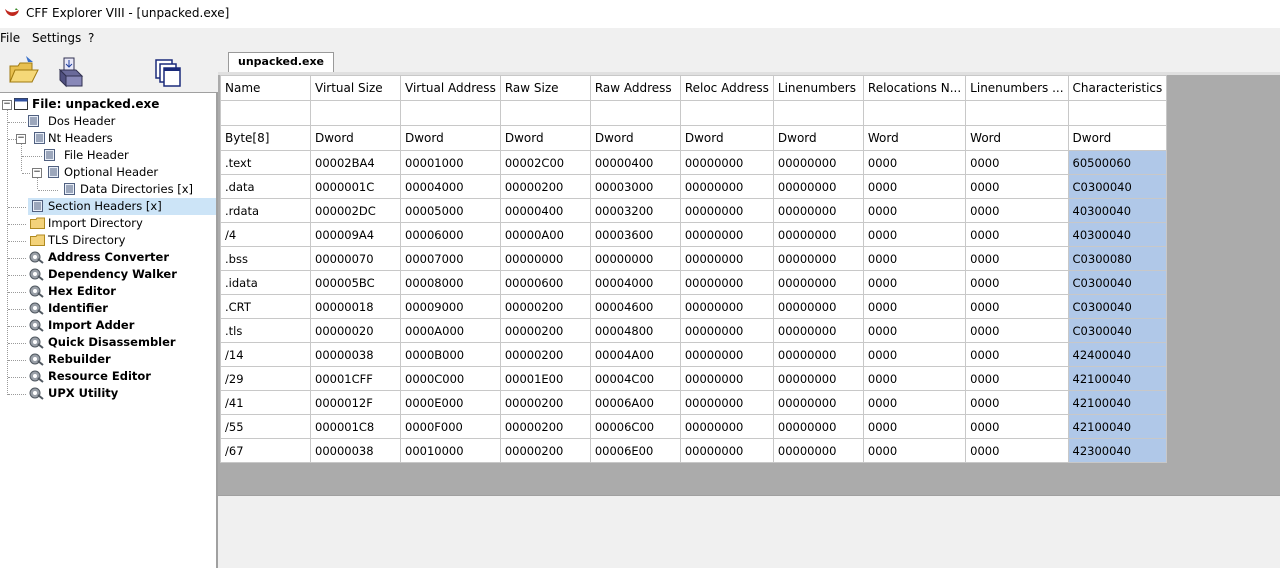 The width and height of the screenshot is (1280, 568). I want to click on table-cell: 00009000, so click(450, 306).